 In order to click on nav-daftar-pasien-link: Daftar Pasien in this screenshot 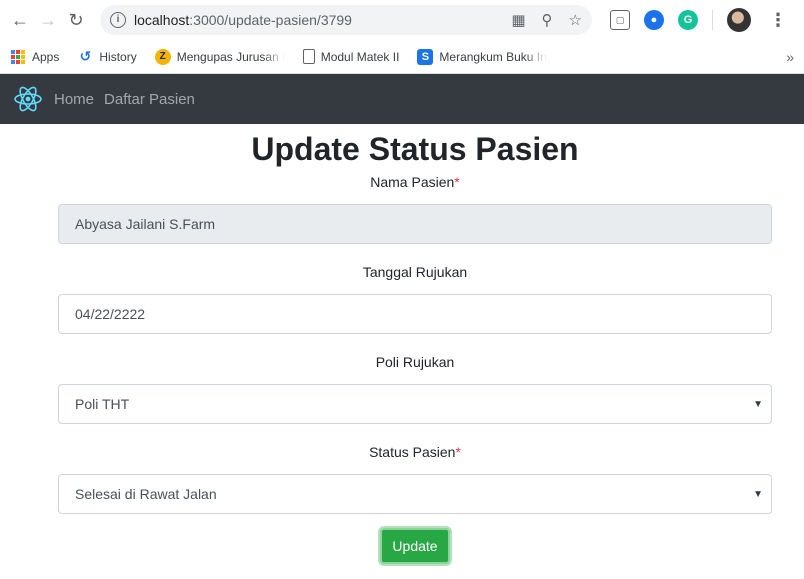, I will do `click(149, 99)`.